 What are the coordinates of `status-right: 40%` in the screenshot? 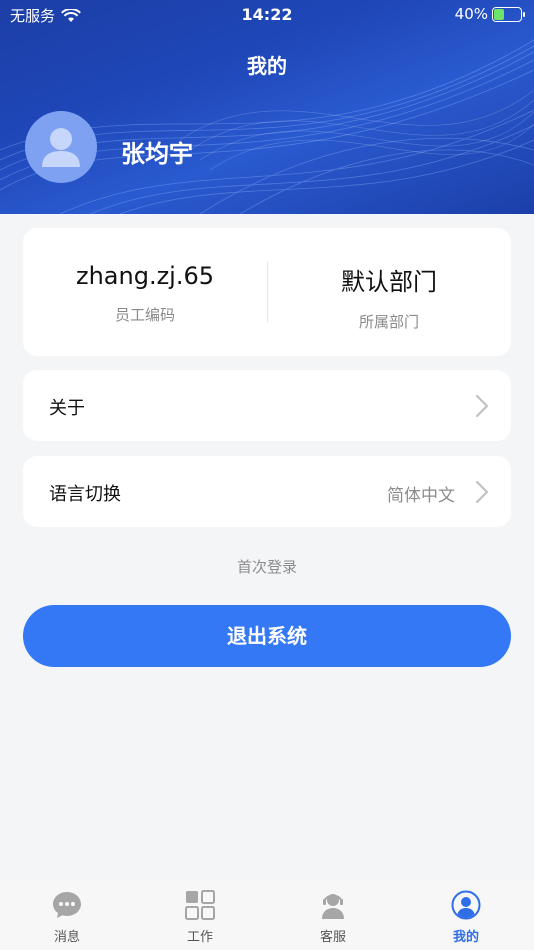 It's located at (489, 14).